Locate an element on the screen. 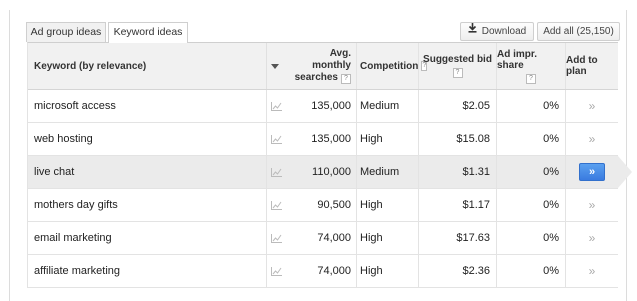 The width and height of the screenshot is (637, 301). searches-cell: 110,000 is located at coordinates (331, 172).